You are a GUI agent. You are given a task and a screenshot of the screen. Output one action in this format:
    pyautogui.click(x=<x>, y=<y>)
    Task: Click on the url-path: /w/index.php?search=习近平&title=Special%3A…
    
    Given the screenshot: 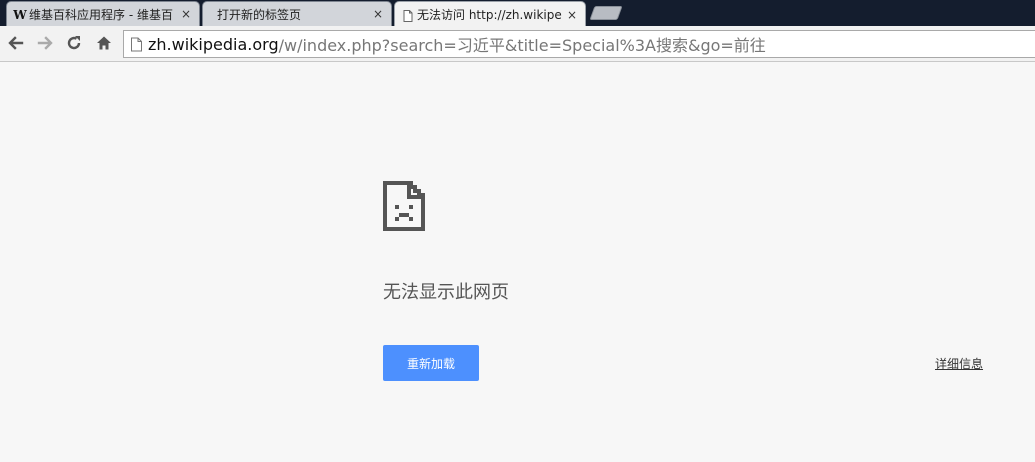 What is the action you would take?
    pyautogui.click(x=522, y=45)
    